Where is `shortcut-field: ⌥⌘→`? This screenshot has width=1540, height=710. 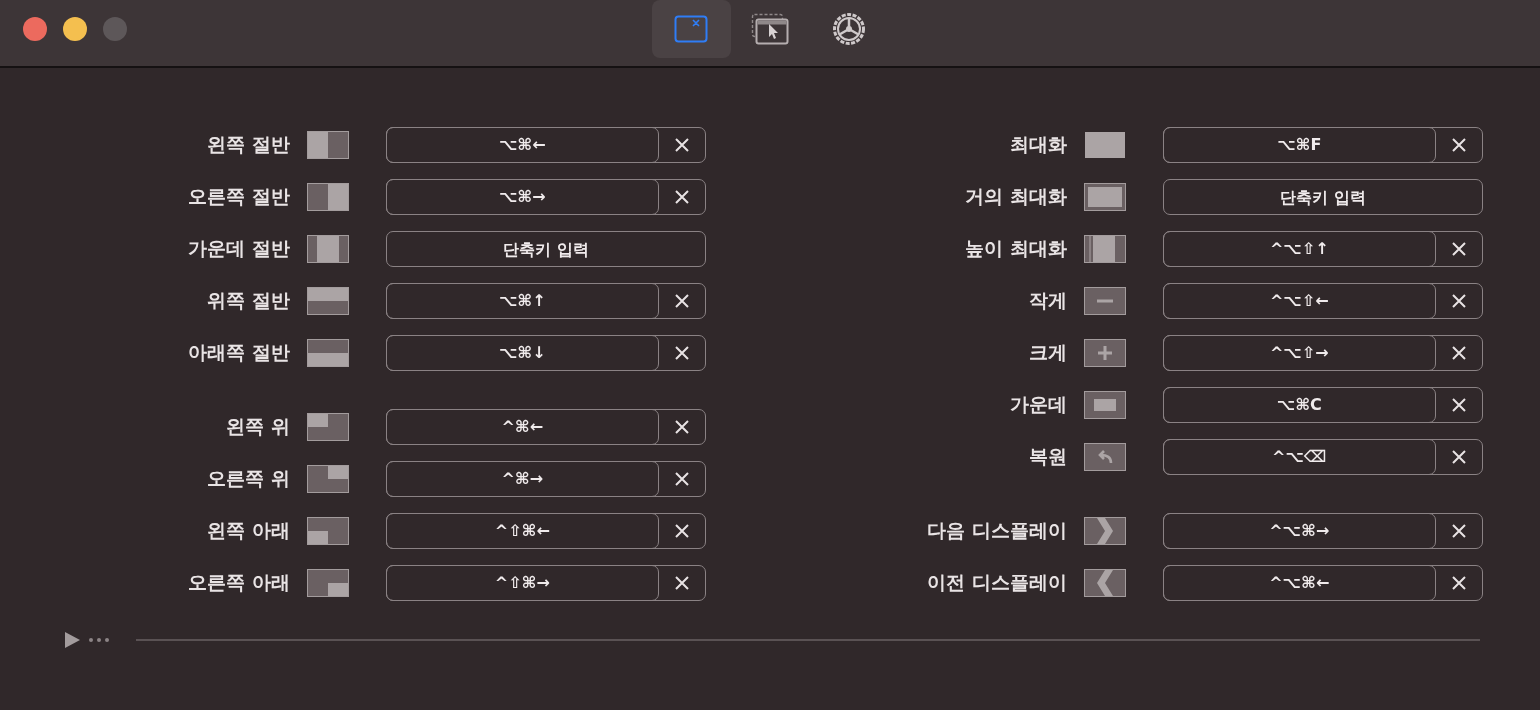 shortcut-field: ⌥⌘→ is located at coordinates (522, 196).